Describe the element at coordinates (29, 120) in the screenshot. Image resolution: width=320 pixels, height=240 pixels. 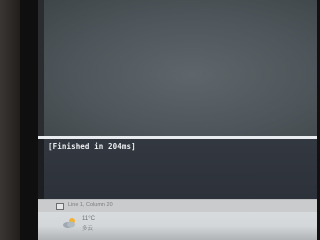
I see `monitor-bezel-inner` at that location.